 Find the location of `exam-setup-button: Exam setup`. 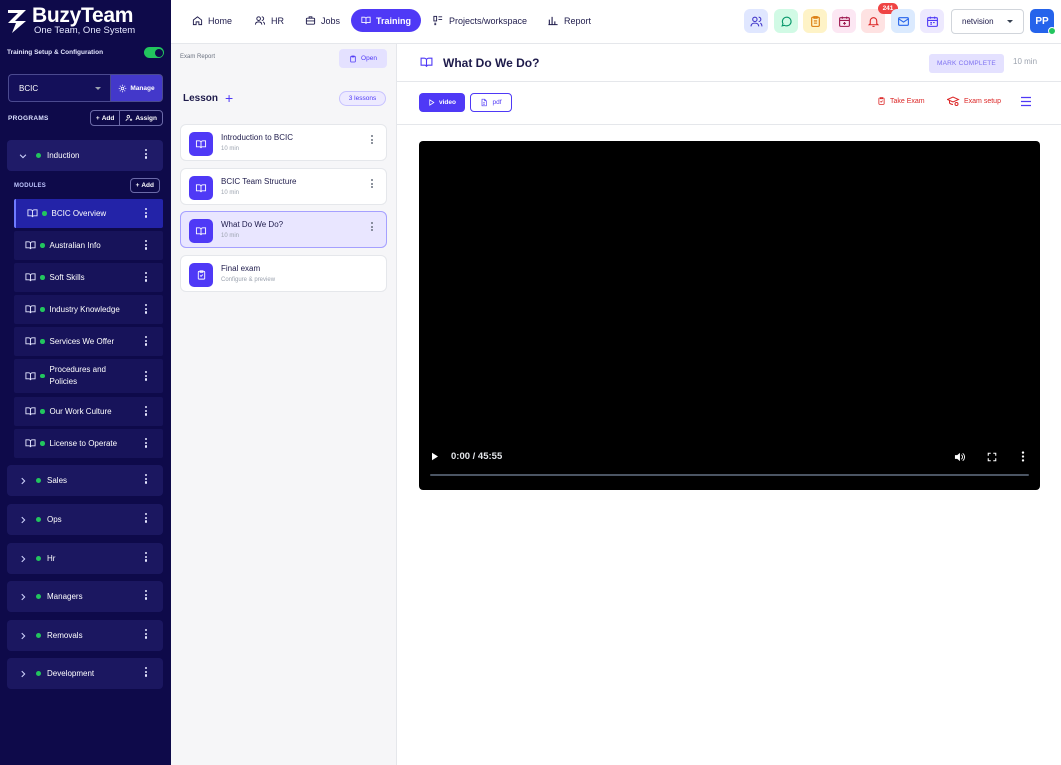

exam-setup-button: Exam setup is located at coordinates (974, 101).